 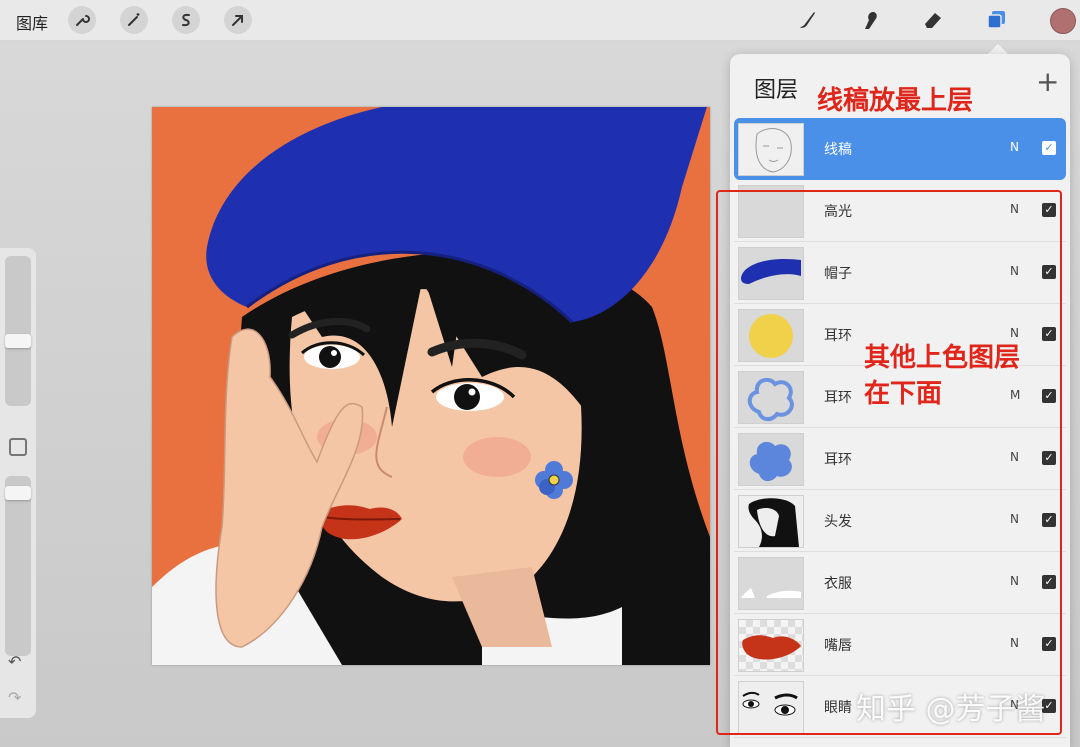 What do you see at coordinates (942, 376) in the screenshot?
I see `annotation-middle-note: 其他上色图层 在下面` at bounding box center [942, 376].